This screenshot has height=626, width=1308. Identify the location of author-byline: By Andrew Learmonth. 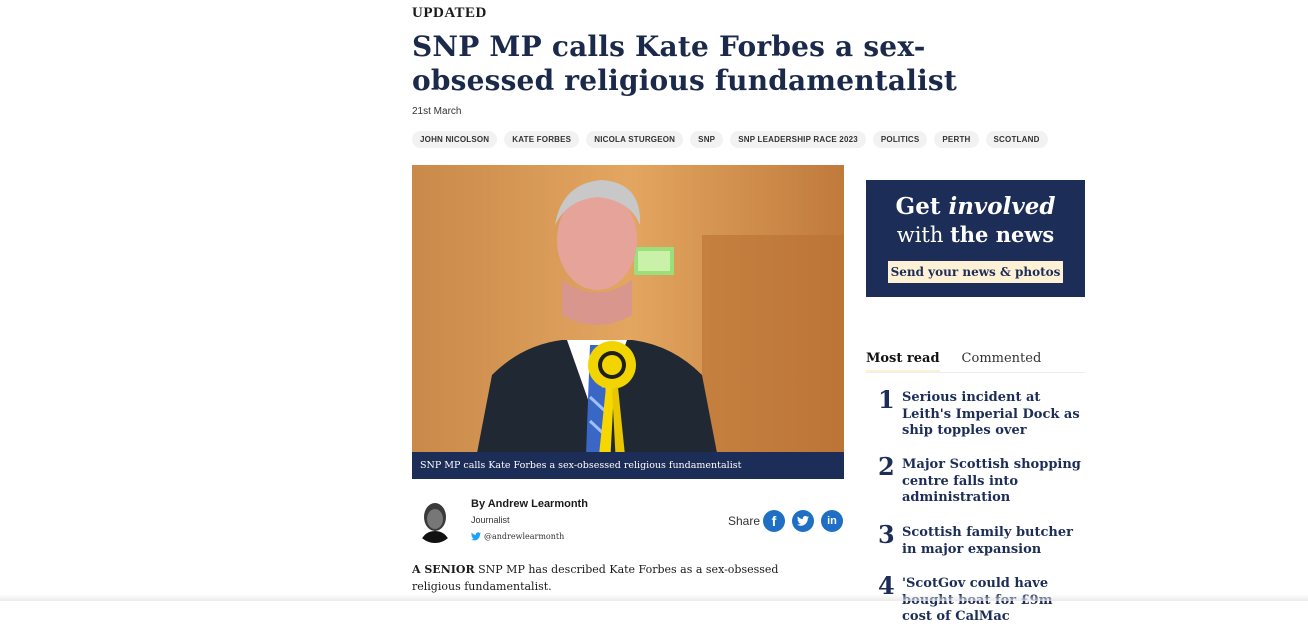
(529, 504).